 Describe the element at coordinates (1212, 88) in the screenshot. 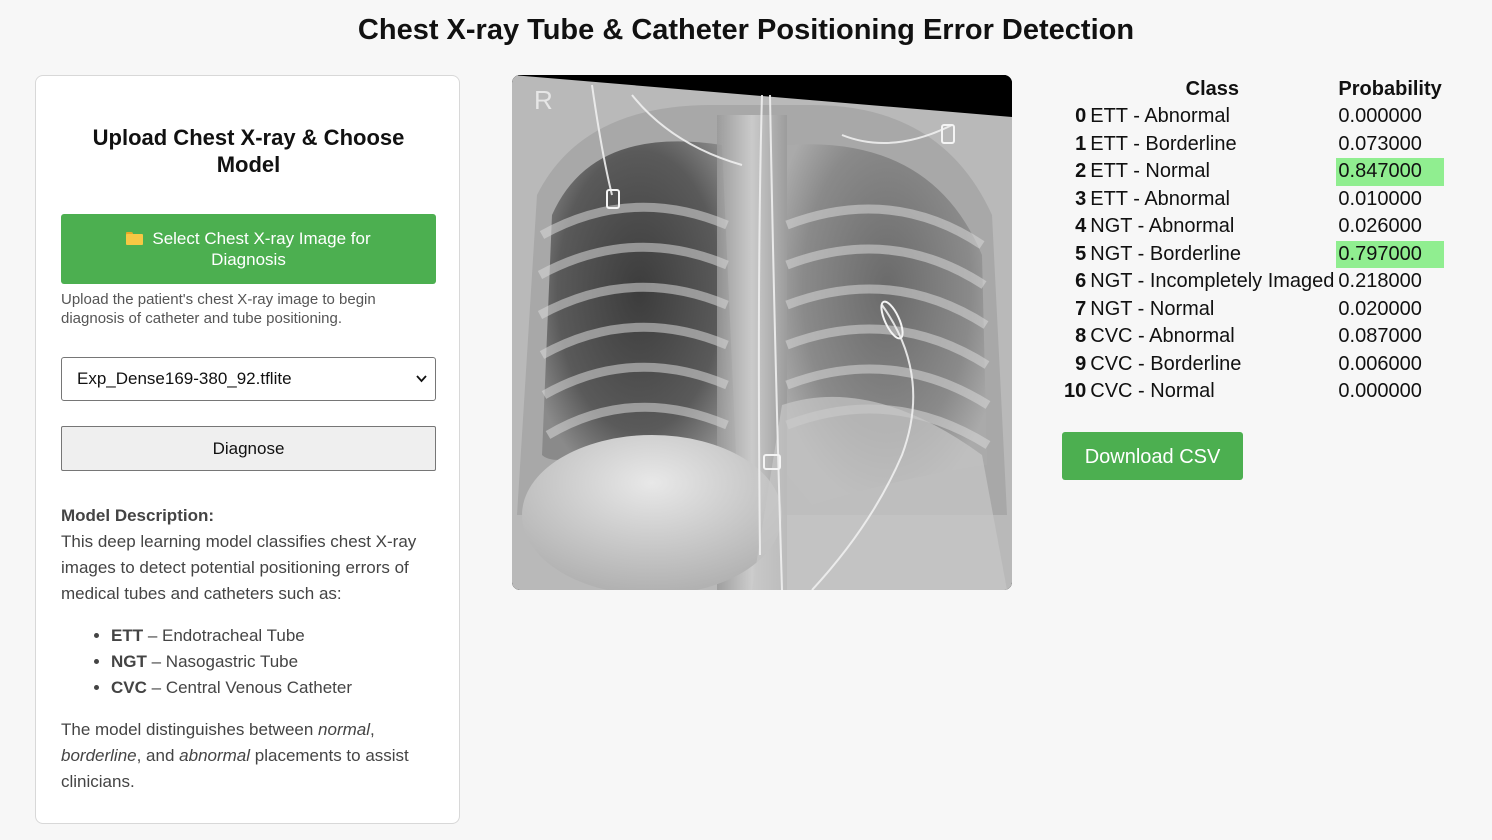

I see `column-header-class: Class` at that location.